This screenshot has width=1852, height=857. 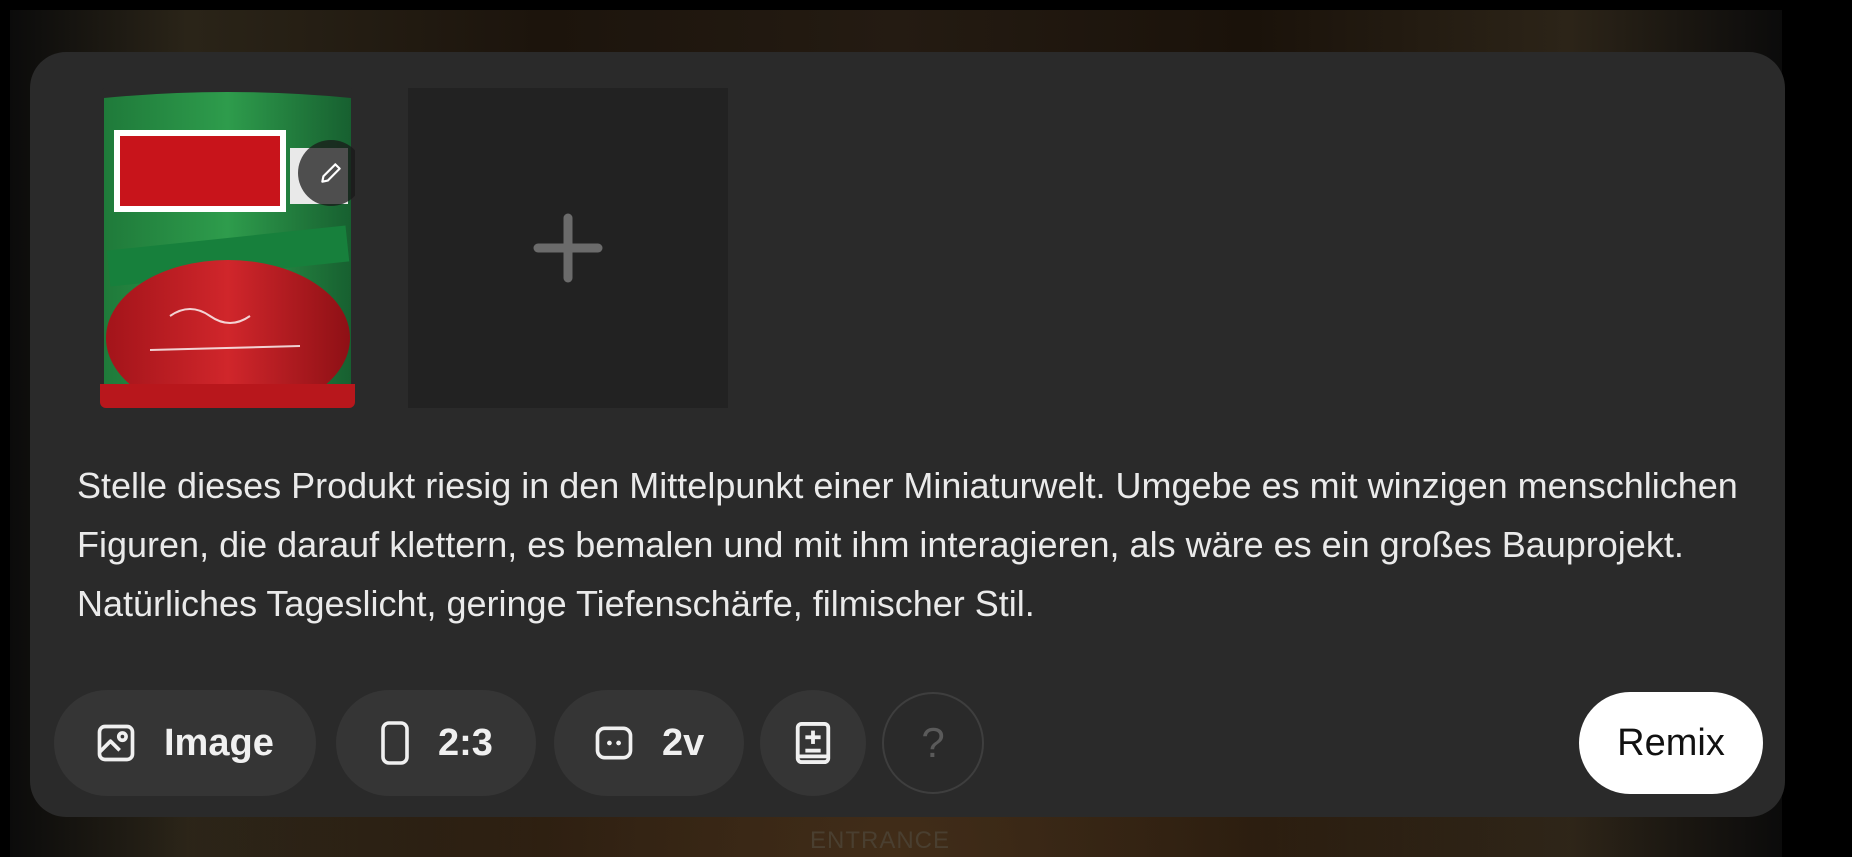 I want to click on aspect-ratio-button: 2:3, so click(x=436, y=743).